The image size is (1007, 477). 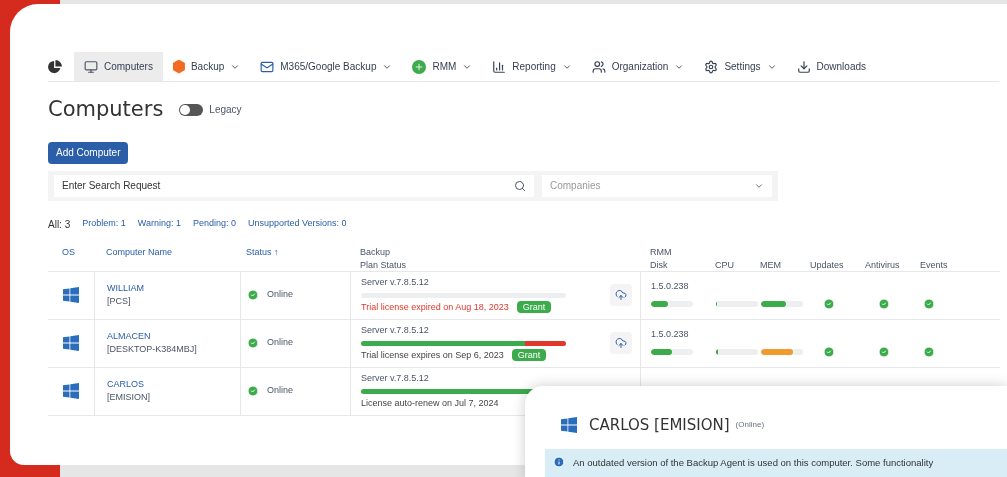 What do you see at coordinates (598, 66) in the screenshot?
I see `users-icon` at bounding box center [598, 66].